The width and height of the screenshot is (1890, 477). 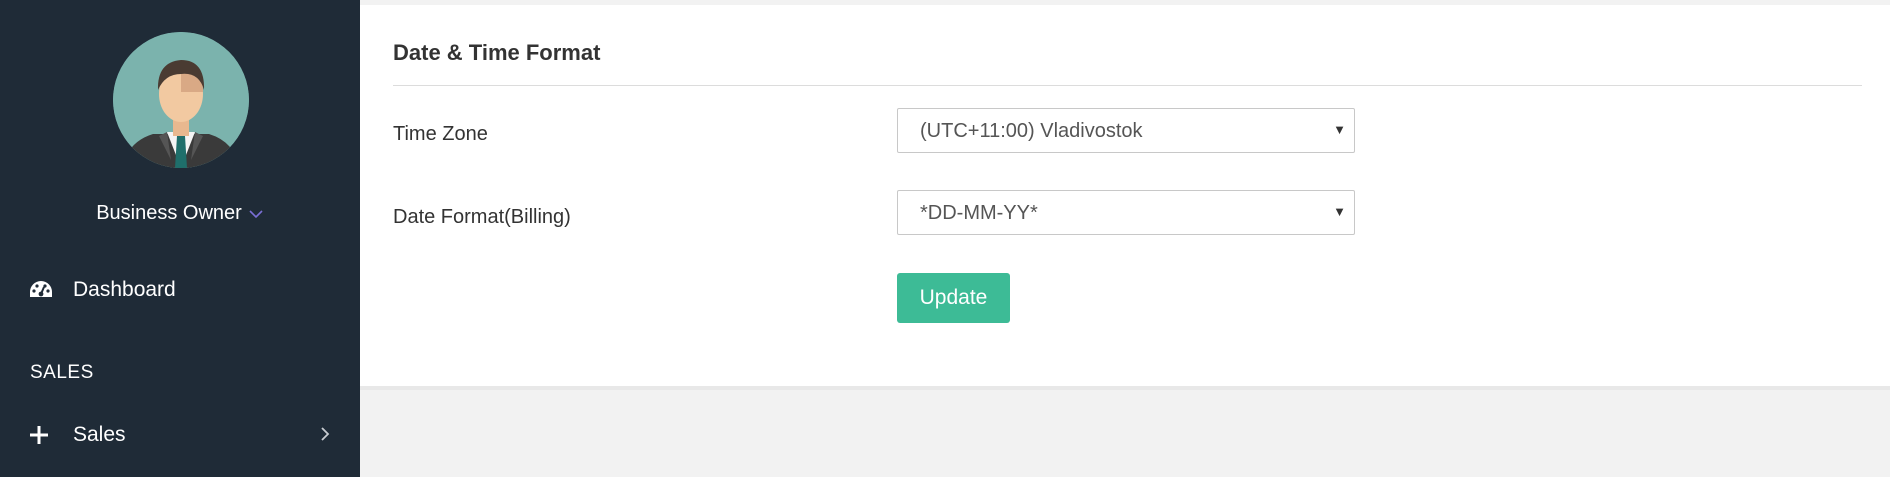 I want to click on date-format-value: *DD-MM-YY*, so click(x=979, y=213).